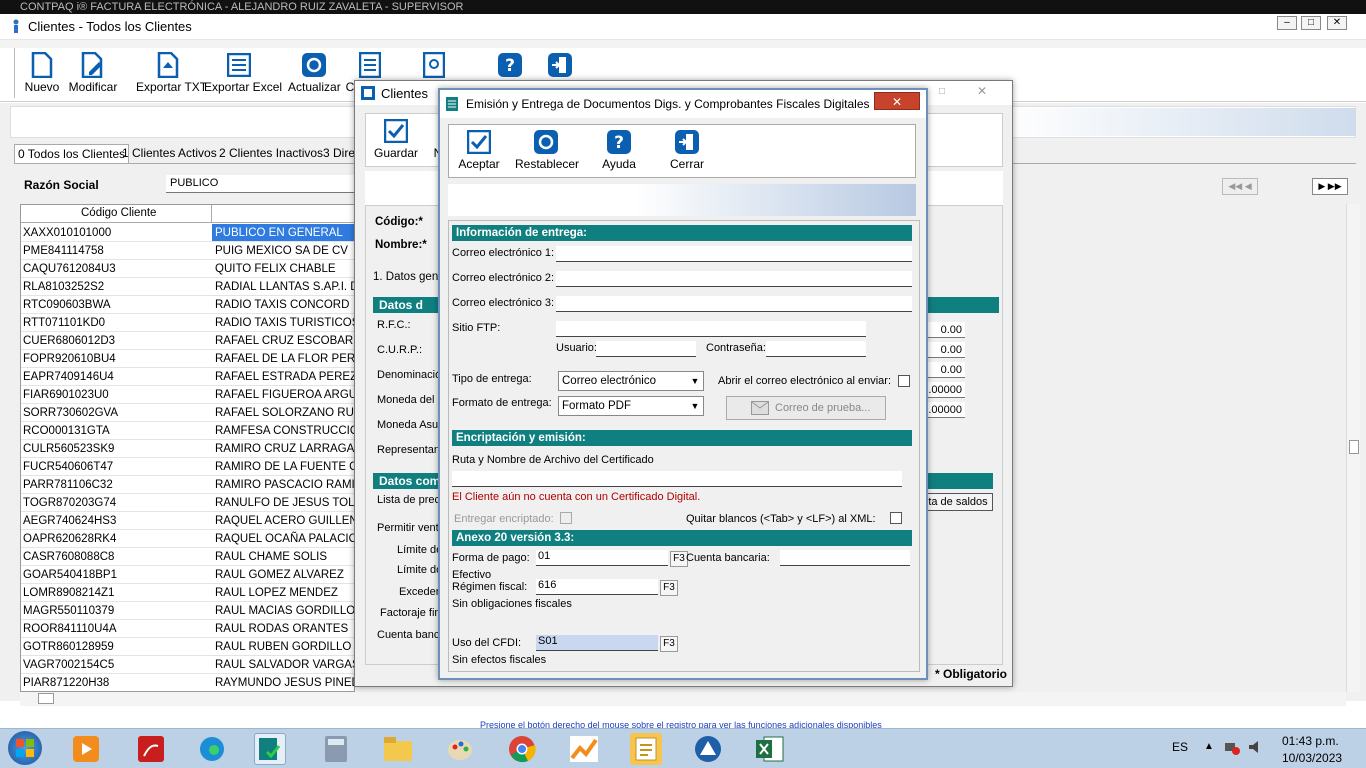 The width and height of the screenshot is (1366, 768). Describe the element at coordinates (187, 305) in the screenshot. I see `table-row: RTC090603BWA RADIO TAXIS CONCORD` at that location.